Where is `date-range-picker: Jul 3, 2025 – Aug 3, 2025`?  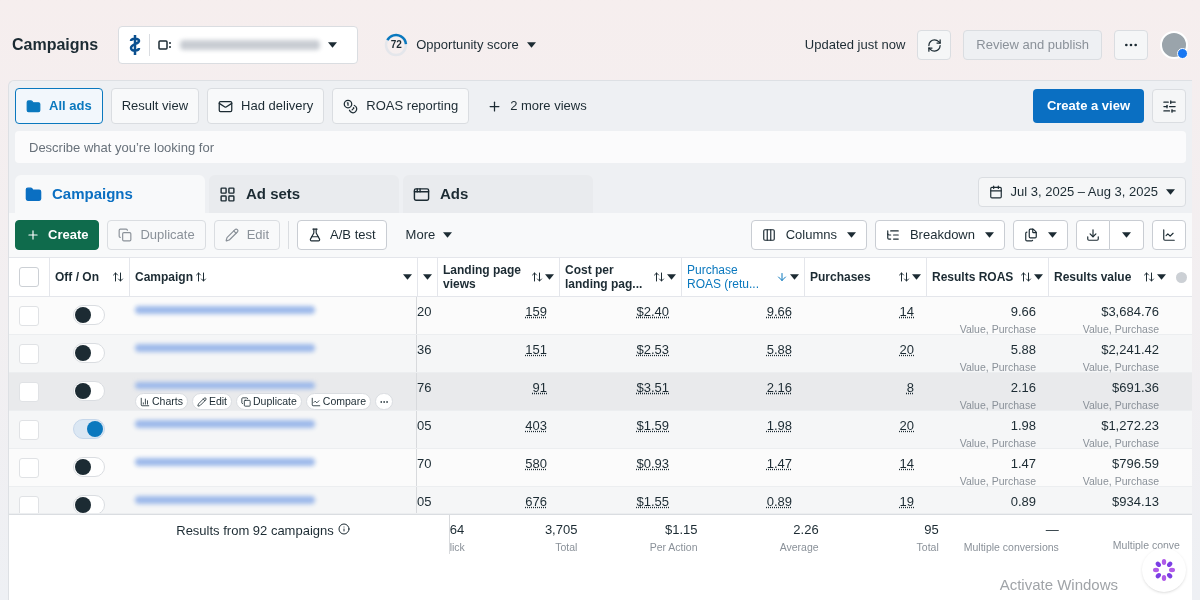 date-range-picker: Jul 3, 2025 – Aug 3, 2025 is located at coordinates (1081, 192).